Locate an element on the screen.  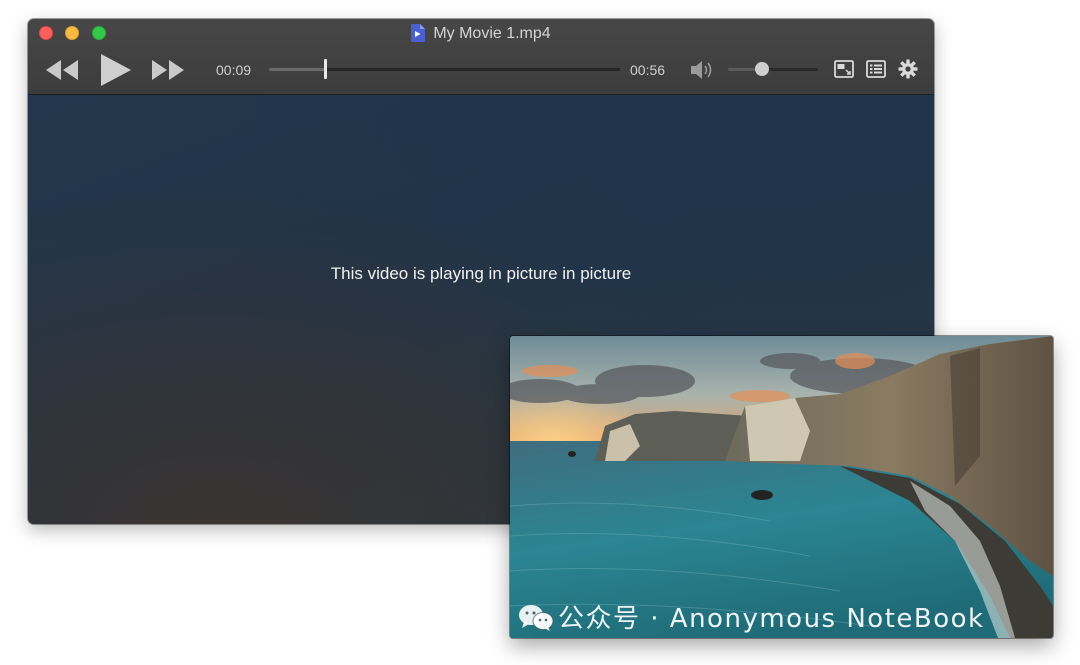
seek-progress-fill is located at coordinates (297, 69).